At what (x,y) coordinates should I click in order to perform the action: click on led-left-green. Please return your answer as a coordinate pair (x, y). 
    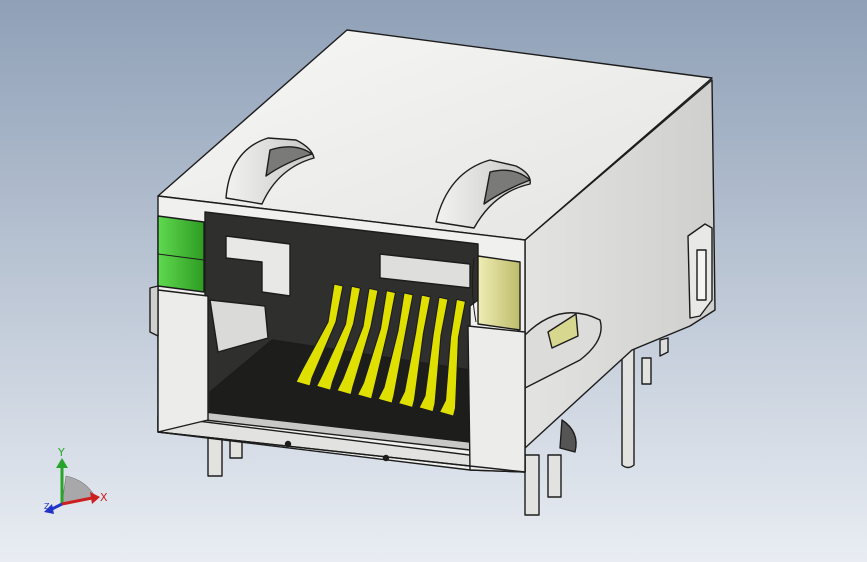
    Looking at the image, I should click on (181, 254).